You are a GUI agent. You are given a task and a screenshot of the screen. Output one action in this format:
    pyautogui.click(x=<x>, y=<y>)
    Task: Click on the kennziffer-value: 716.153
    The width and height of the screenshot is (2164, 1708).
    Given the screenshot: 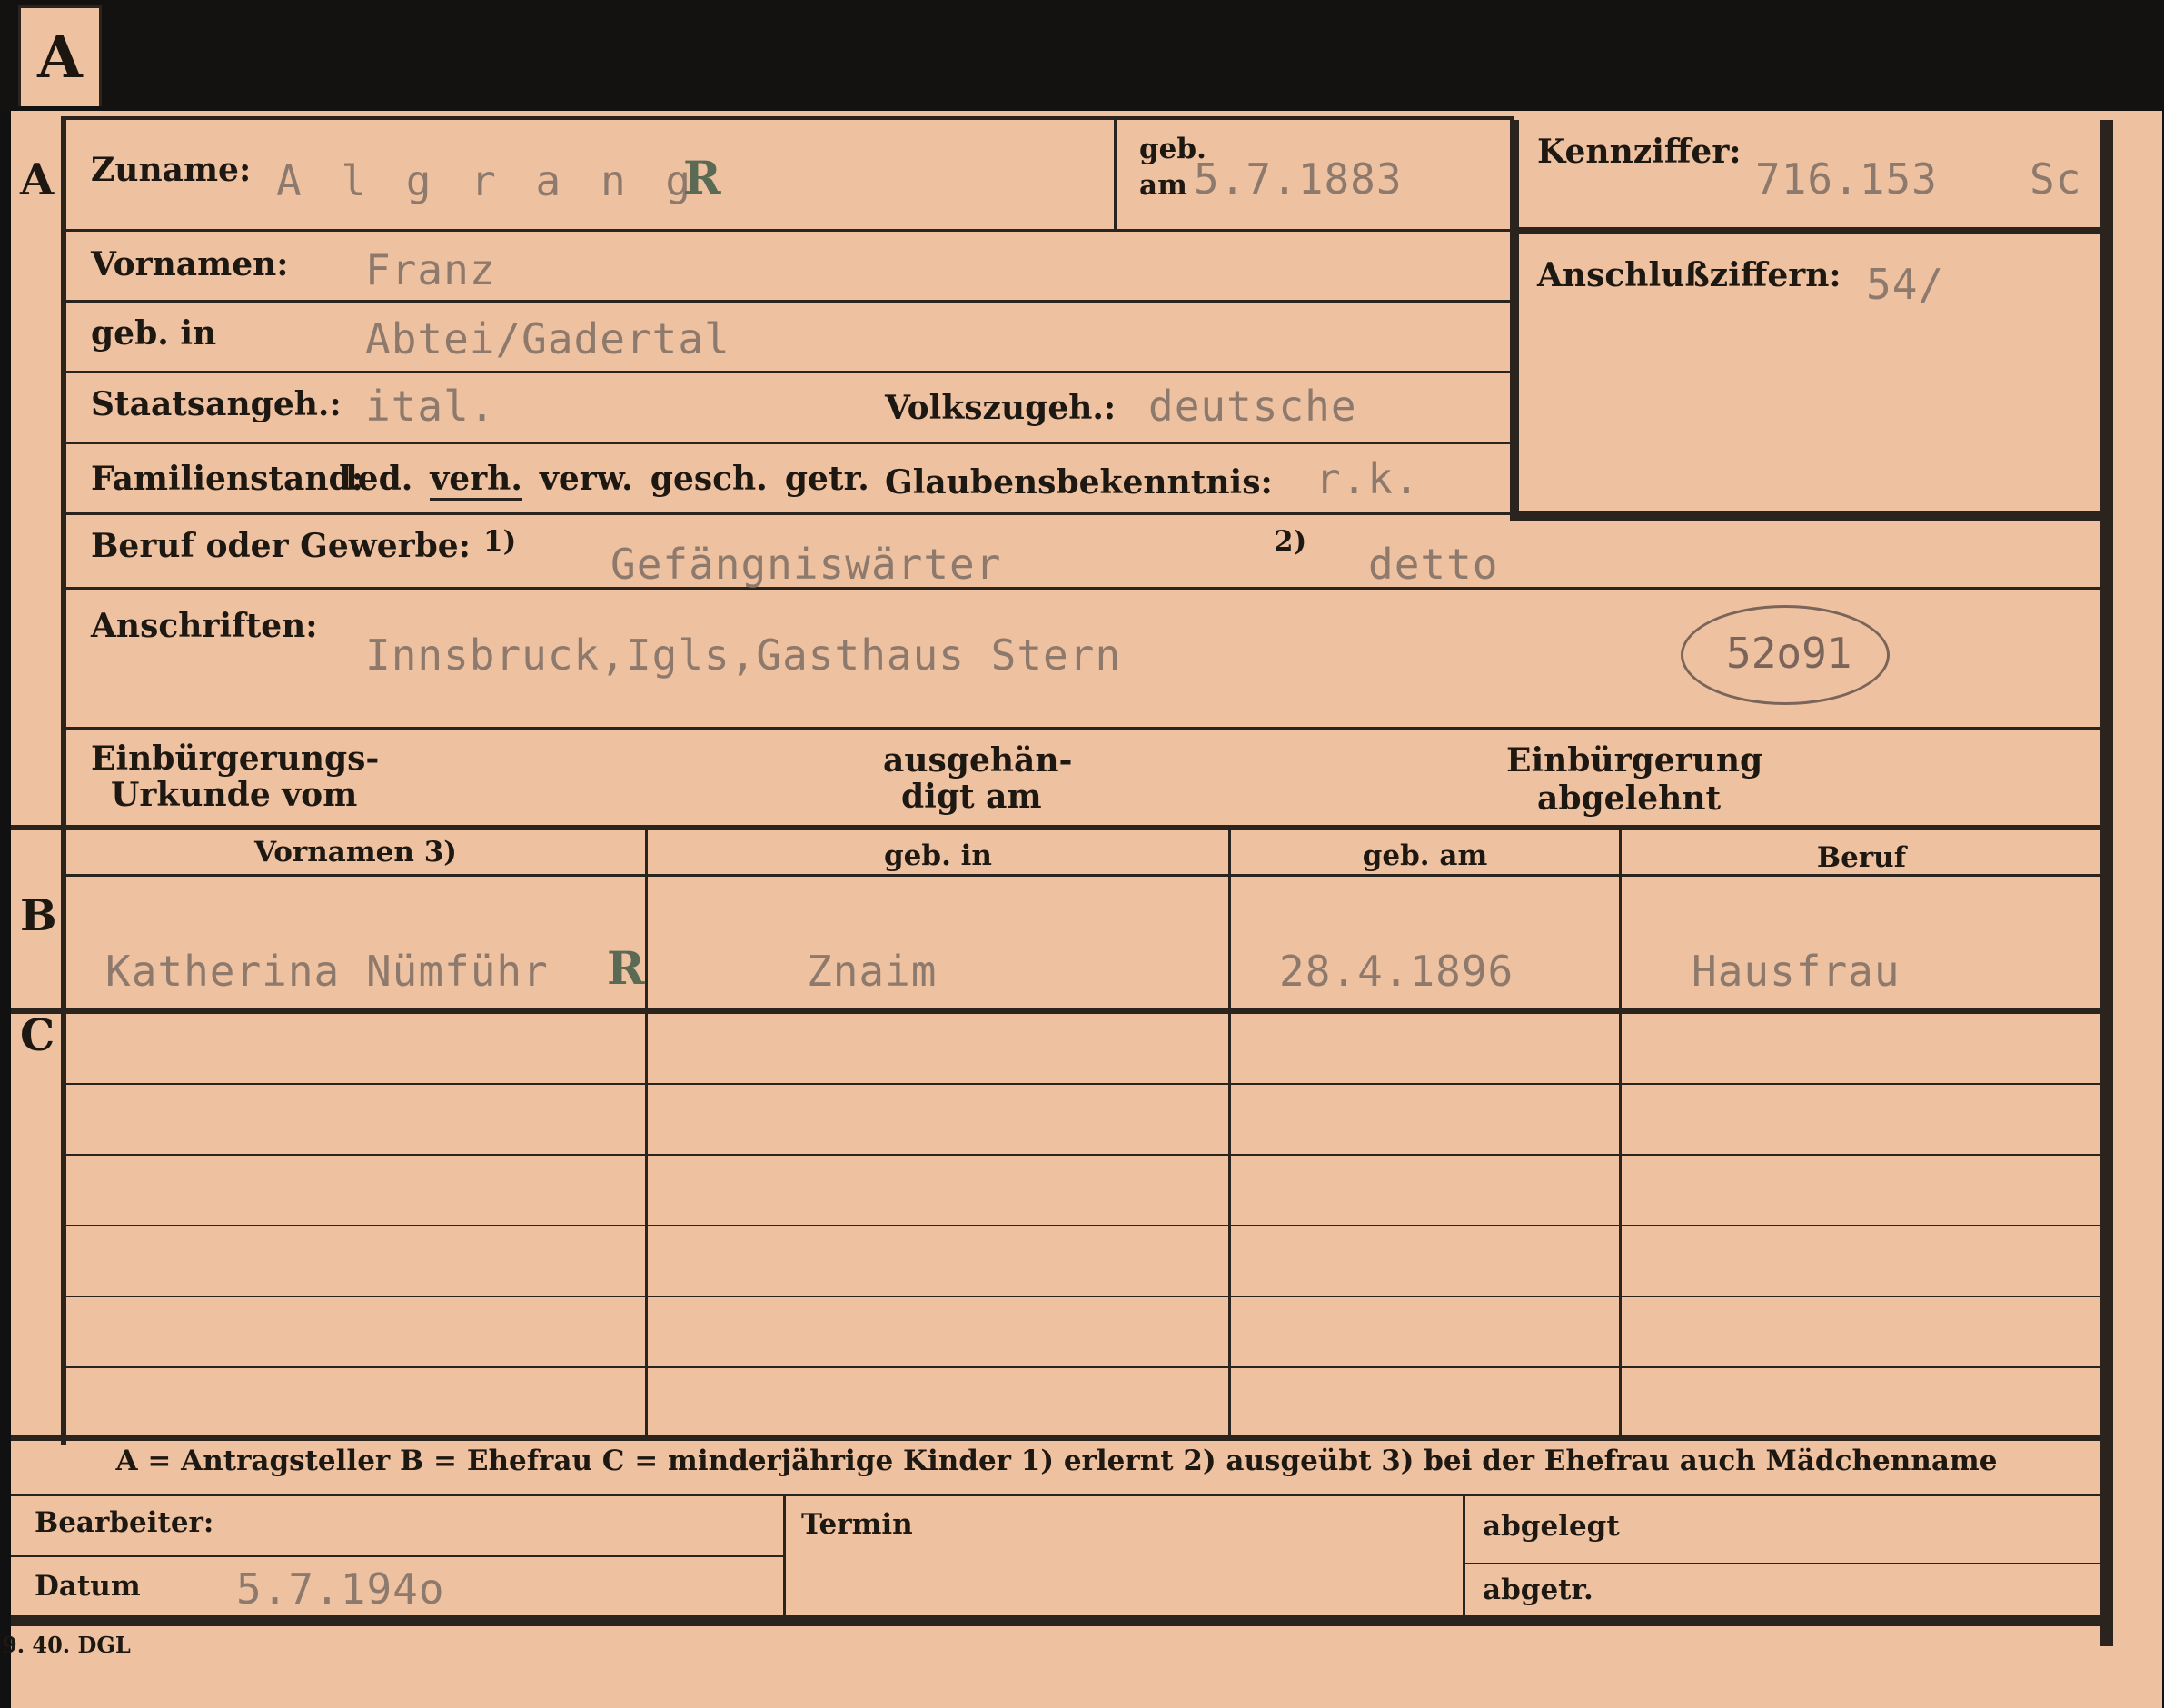 What is the action you would take?
    pyautogui.click(x=1846, y=179)
    